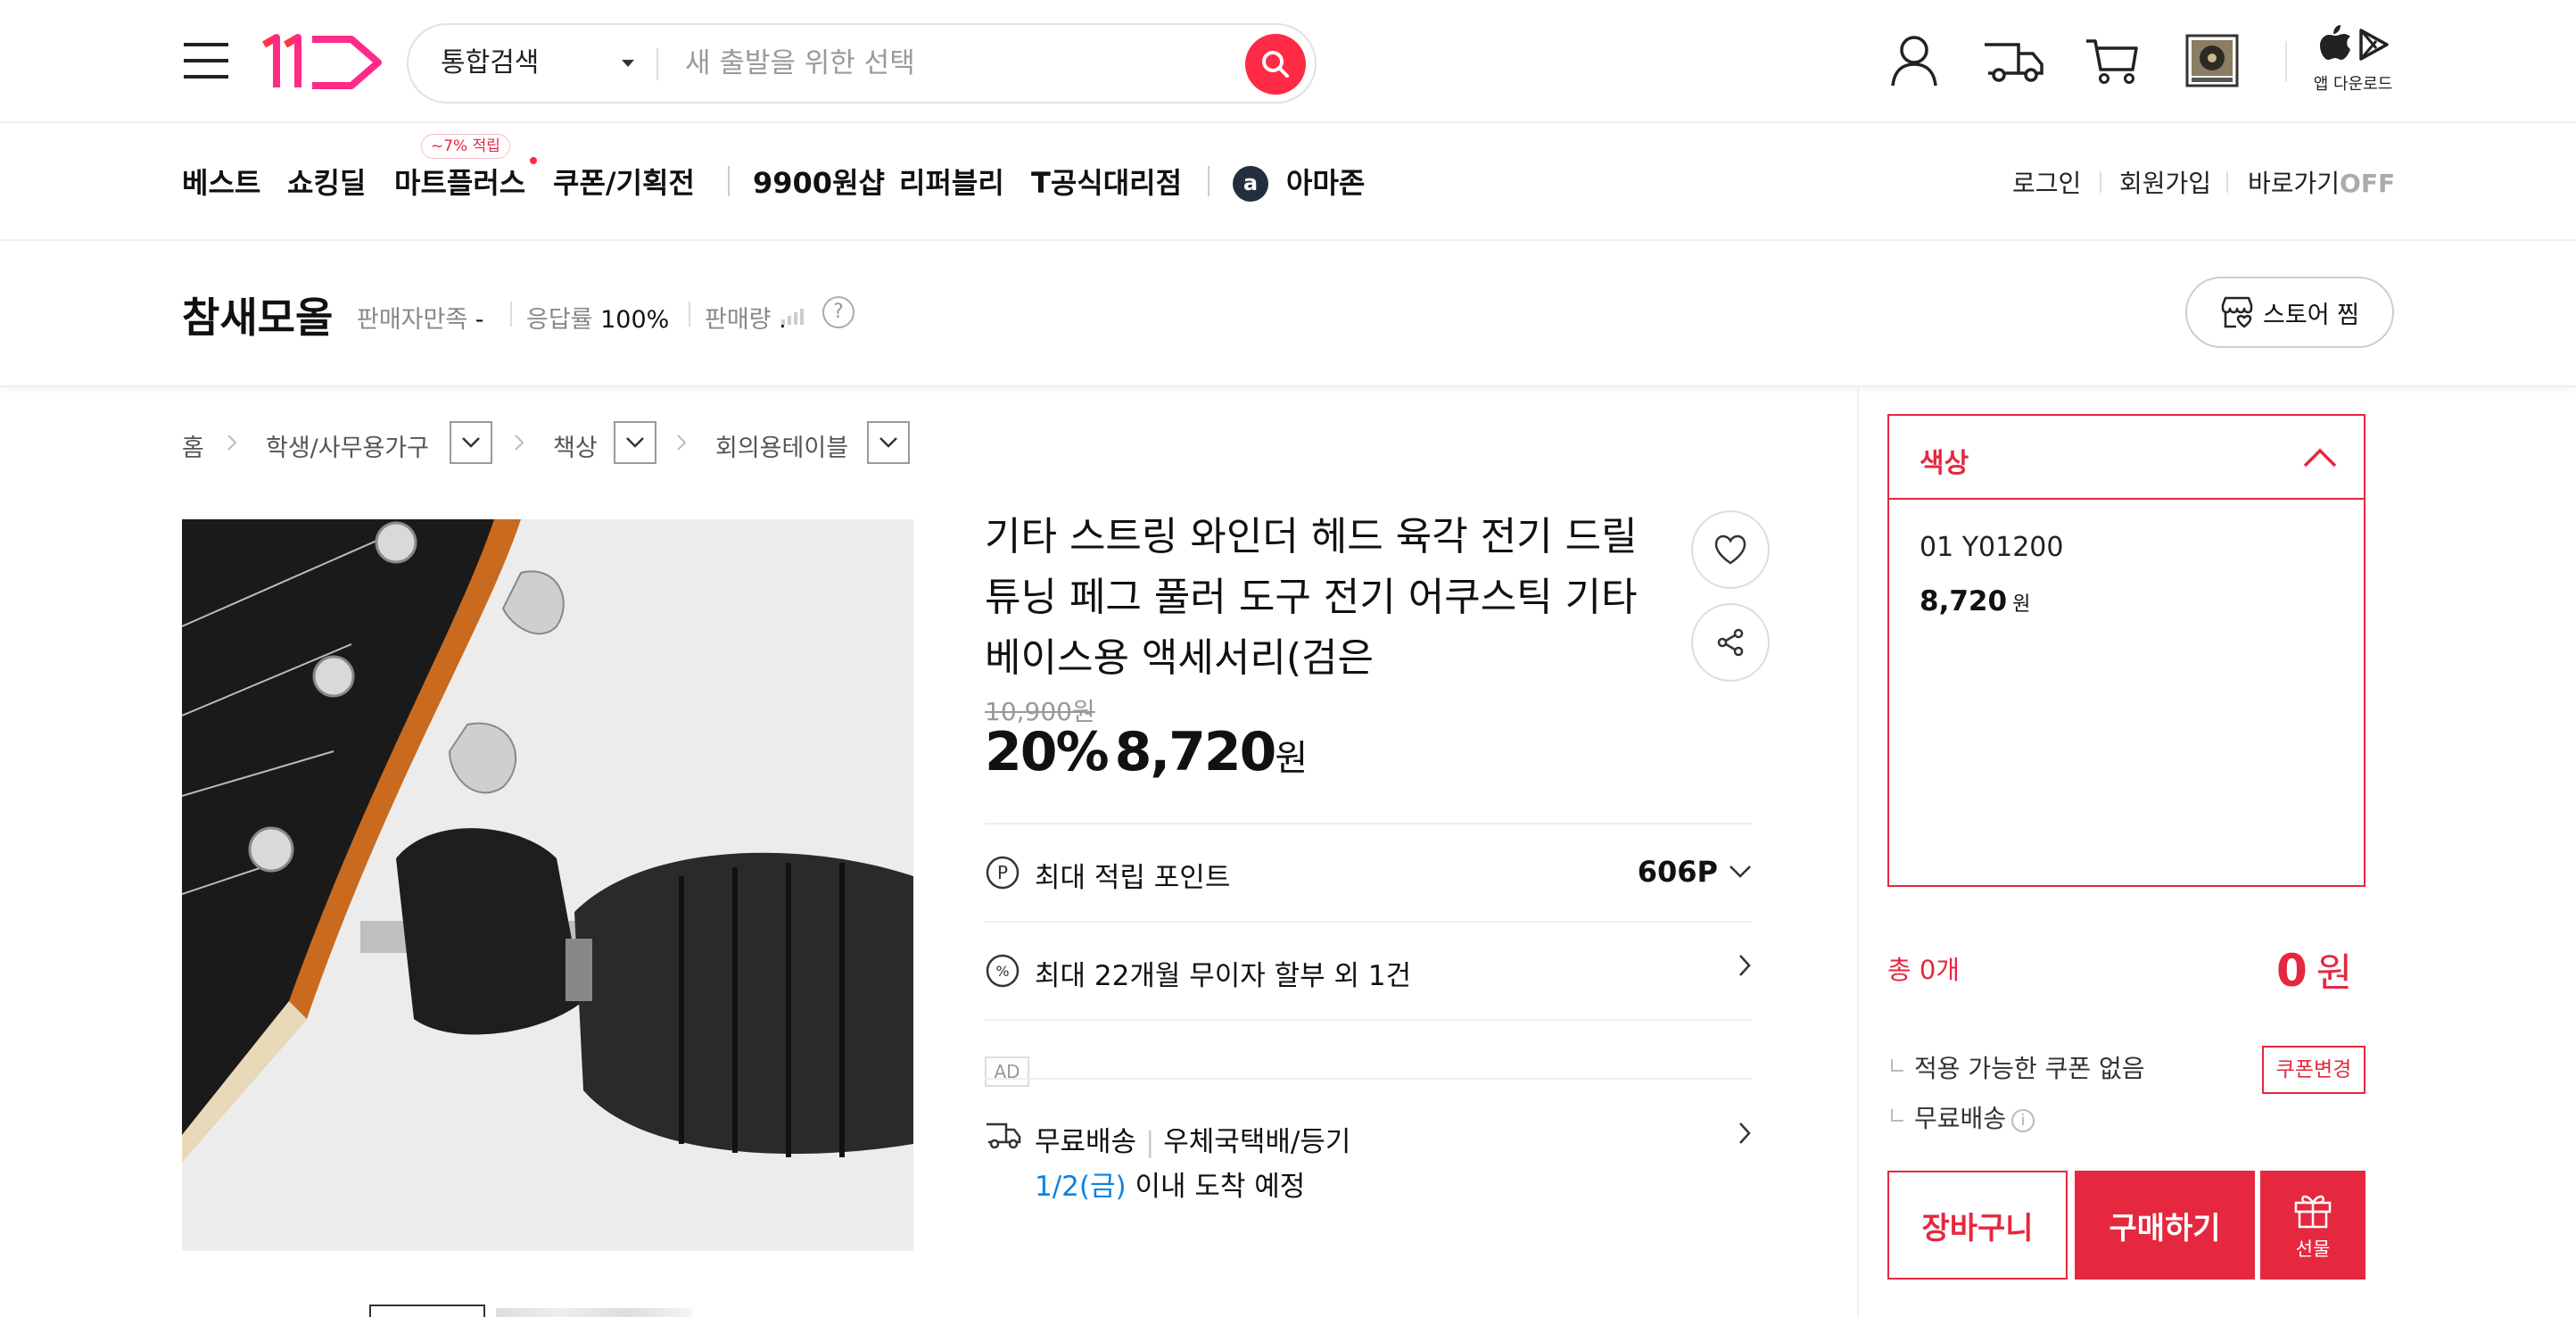  I want to click on mart-badge: ~7% 적립, so click(466, 146).